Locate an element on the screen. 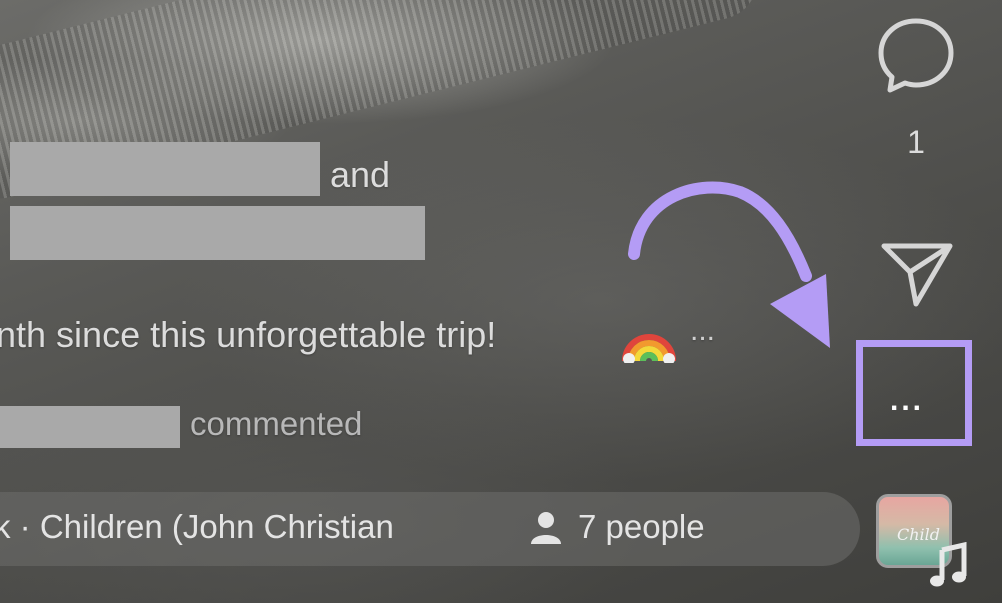  caption-text: nth since this unforgettable trip! is located at coordinates (248, 335).